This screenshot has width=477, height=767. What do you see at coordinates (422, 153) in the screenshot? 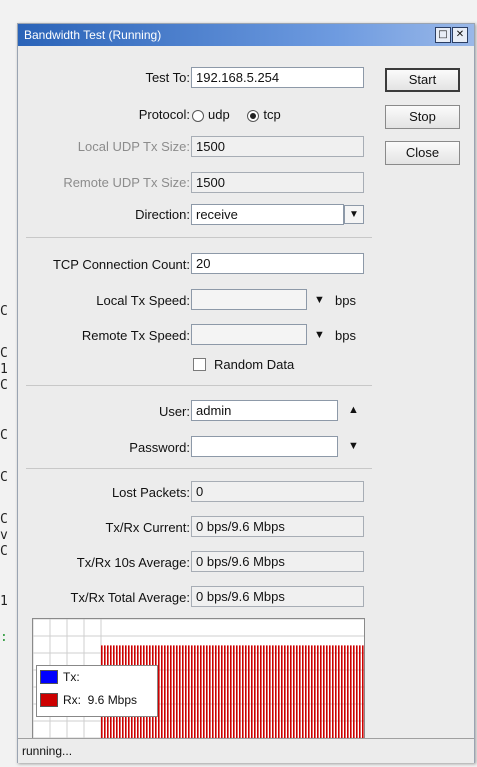
I see `close-button: Close` at bounding box center [422, 153].